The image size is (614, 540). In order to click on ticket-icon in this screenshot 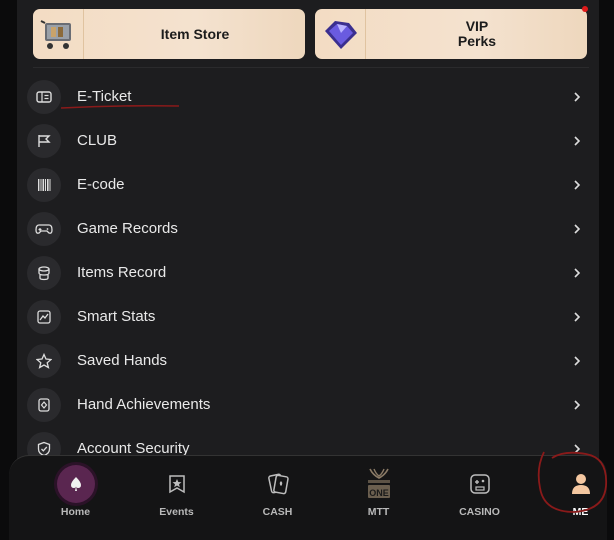, I will do `click(44, 96)`.